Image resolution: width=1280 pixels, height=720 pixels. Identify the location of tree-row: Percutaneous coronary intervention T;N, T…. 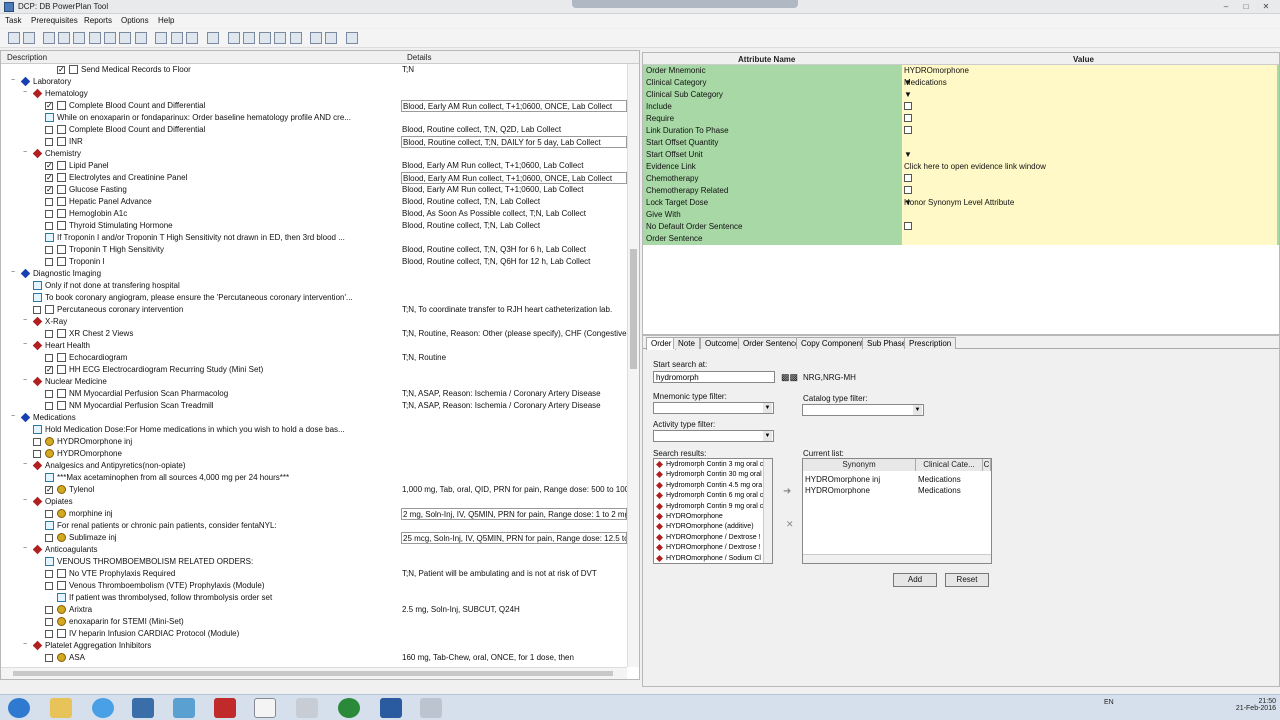
(314, 310).